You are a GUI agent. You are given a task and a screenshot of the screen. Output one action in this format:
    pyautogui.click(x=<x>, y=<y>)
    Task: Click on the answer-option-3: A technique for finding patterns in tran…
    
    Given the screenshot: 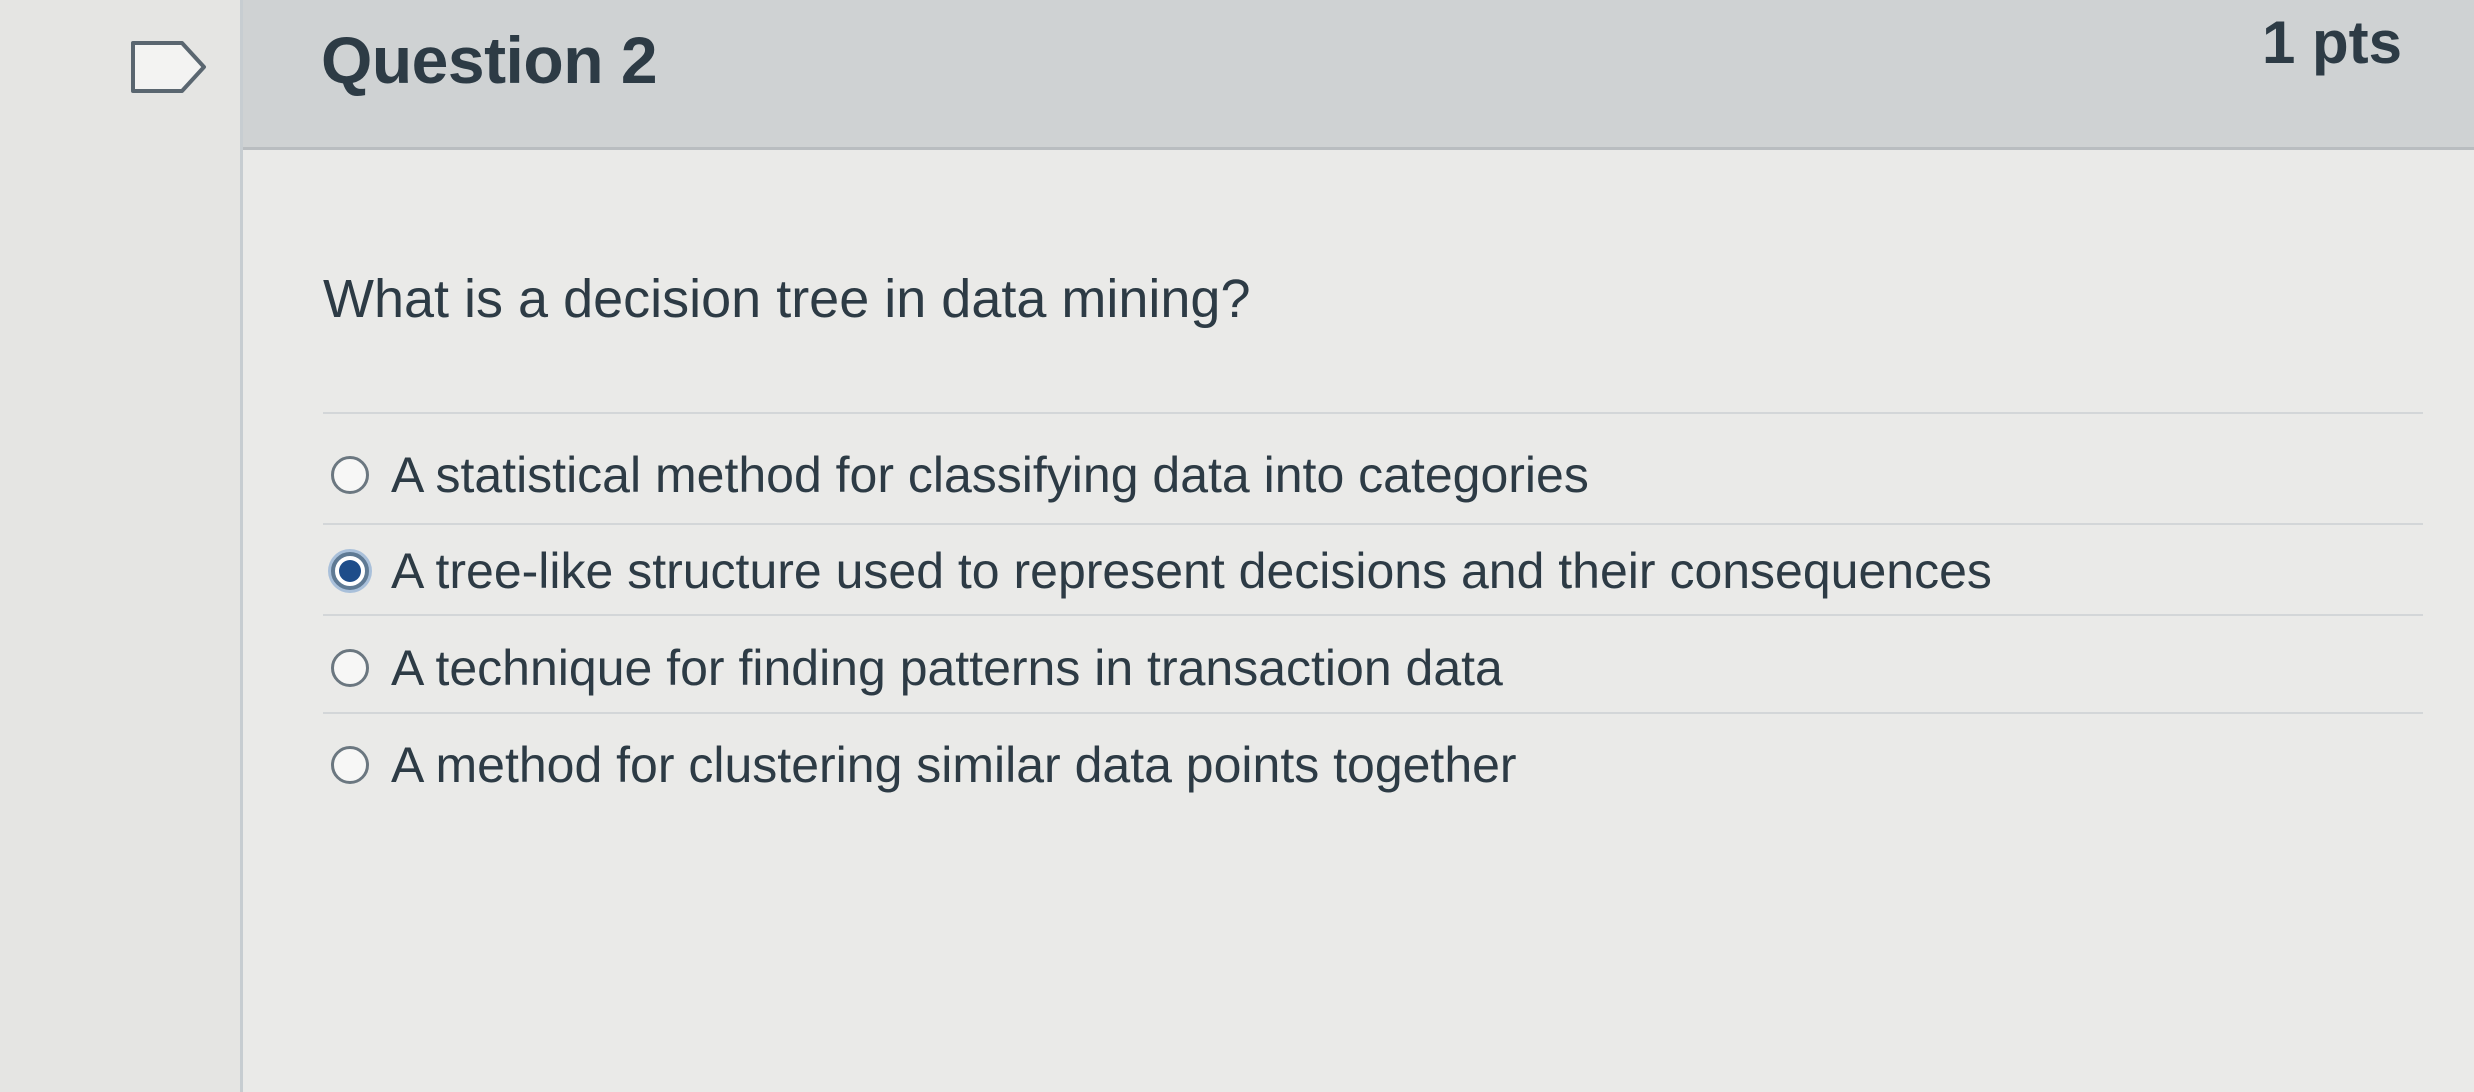 What is the action you would take?
    pyautogui.click(x=1381, y=668)
    